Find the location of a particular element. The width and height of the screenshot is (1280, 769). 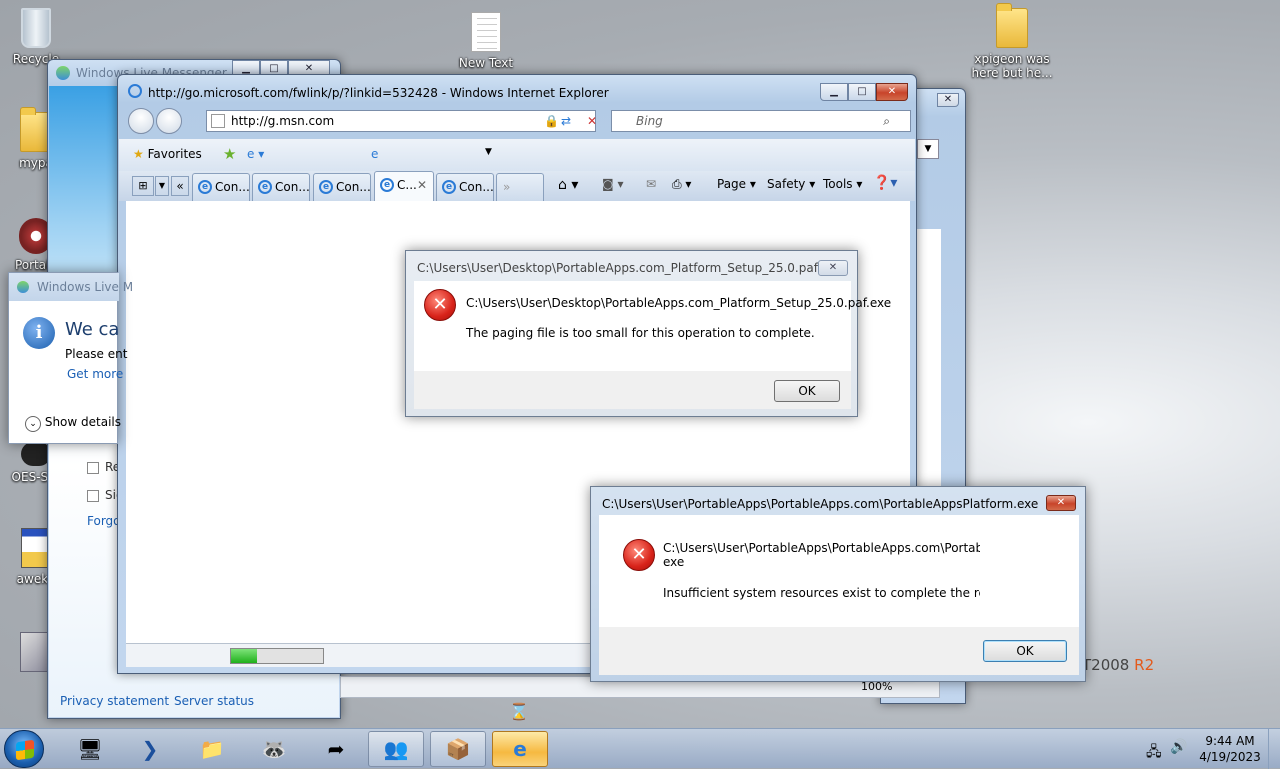

search-icon: ⌕ is located at coordinates (886, 121).